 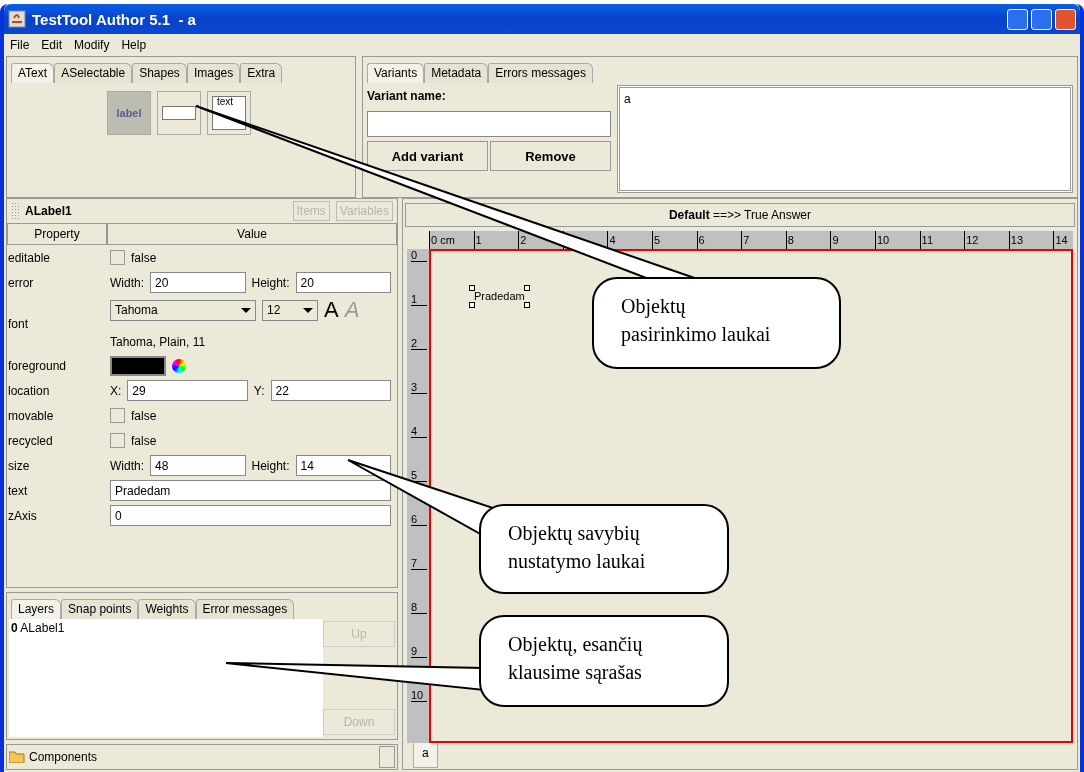 I want to click on field-label: X:, so click(x=116, y=390).